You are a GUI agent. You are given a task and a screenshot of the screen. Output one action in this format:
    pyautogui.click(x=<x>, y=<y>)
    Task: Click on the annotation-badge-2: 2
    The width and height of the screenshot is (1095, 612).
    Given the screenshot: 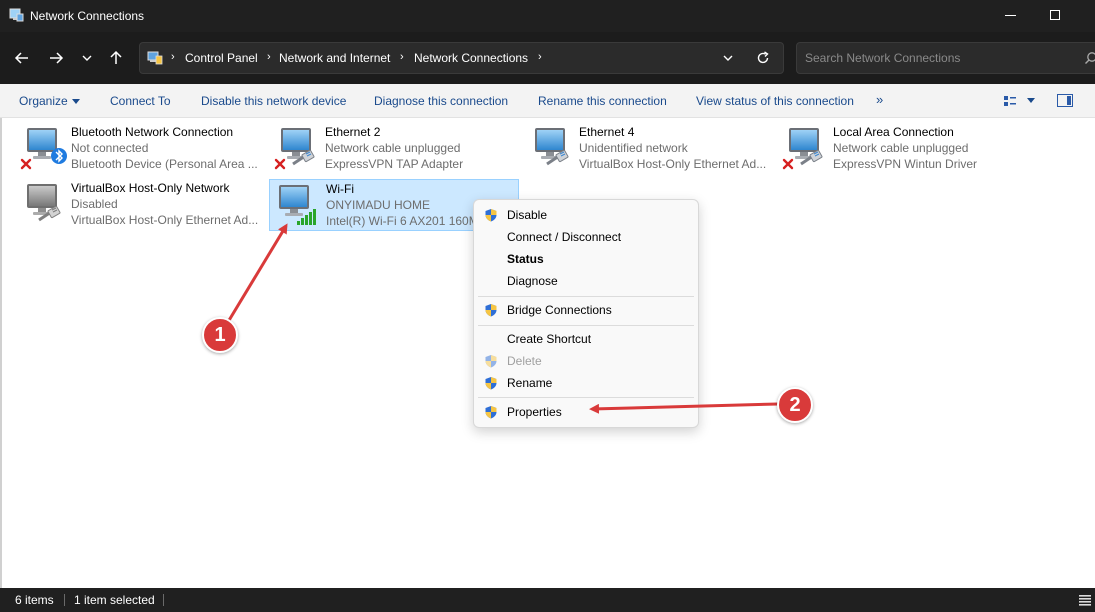 What is the action you would take?
    pyautogui.click(x=795, y=405)
    